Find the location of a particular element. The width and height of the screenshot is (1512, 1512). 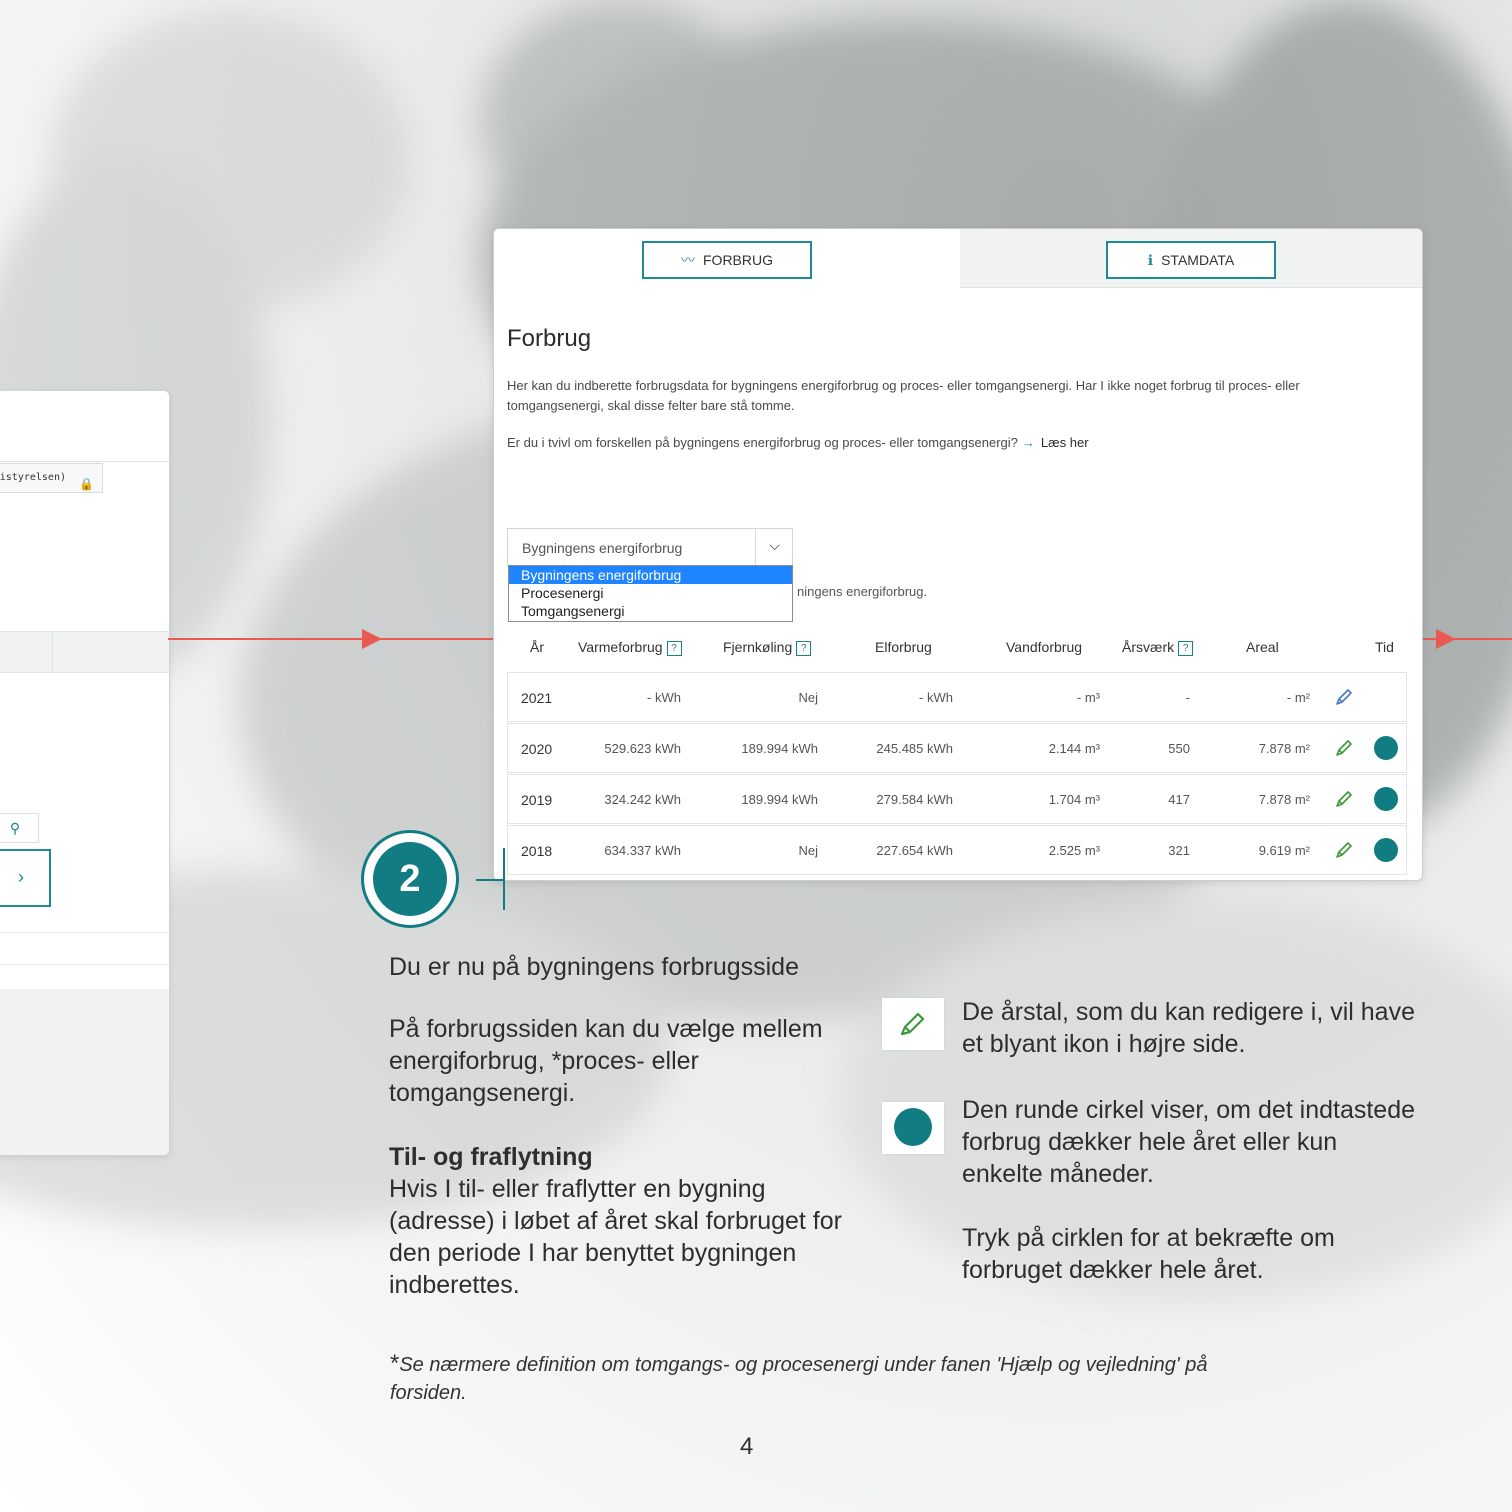

read-more-link: Læs her is located at coordinates (1065, 442).